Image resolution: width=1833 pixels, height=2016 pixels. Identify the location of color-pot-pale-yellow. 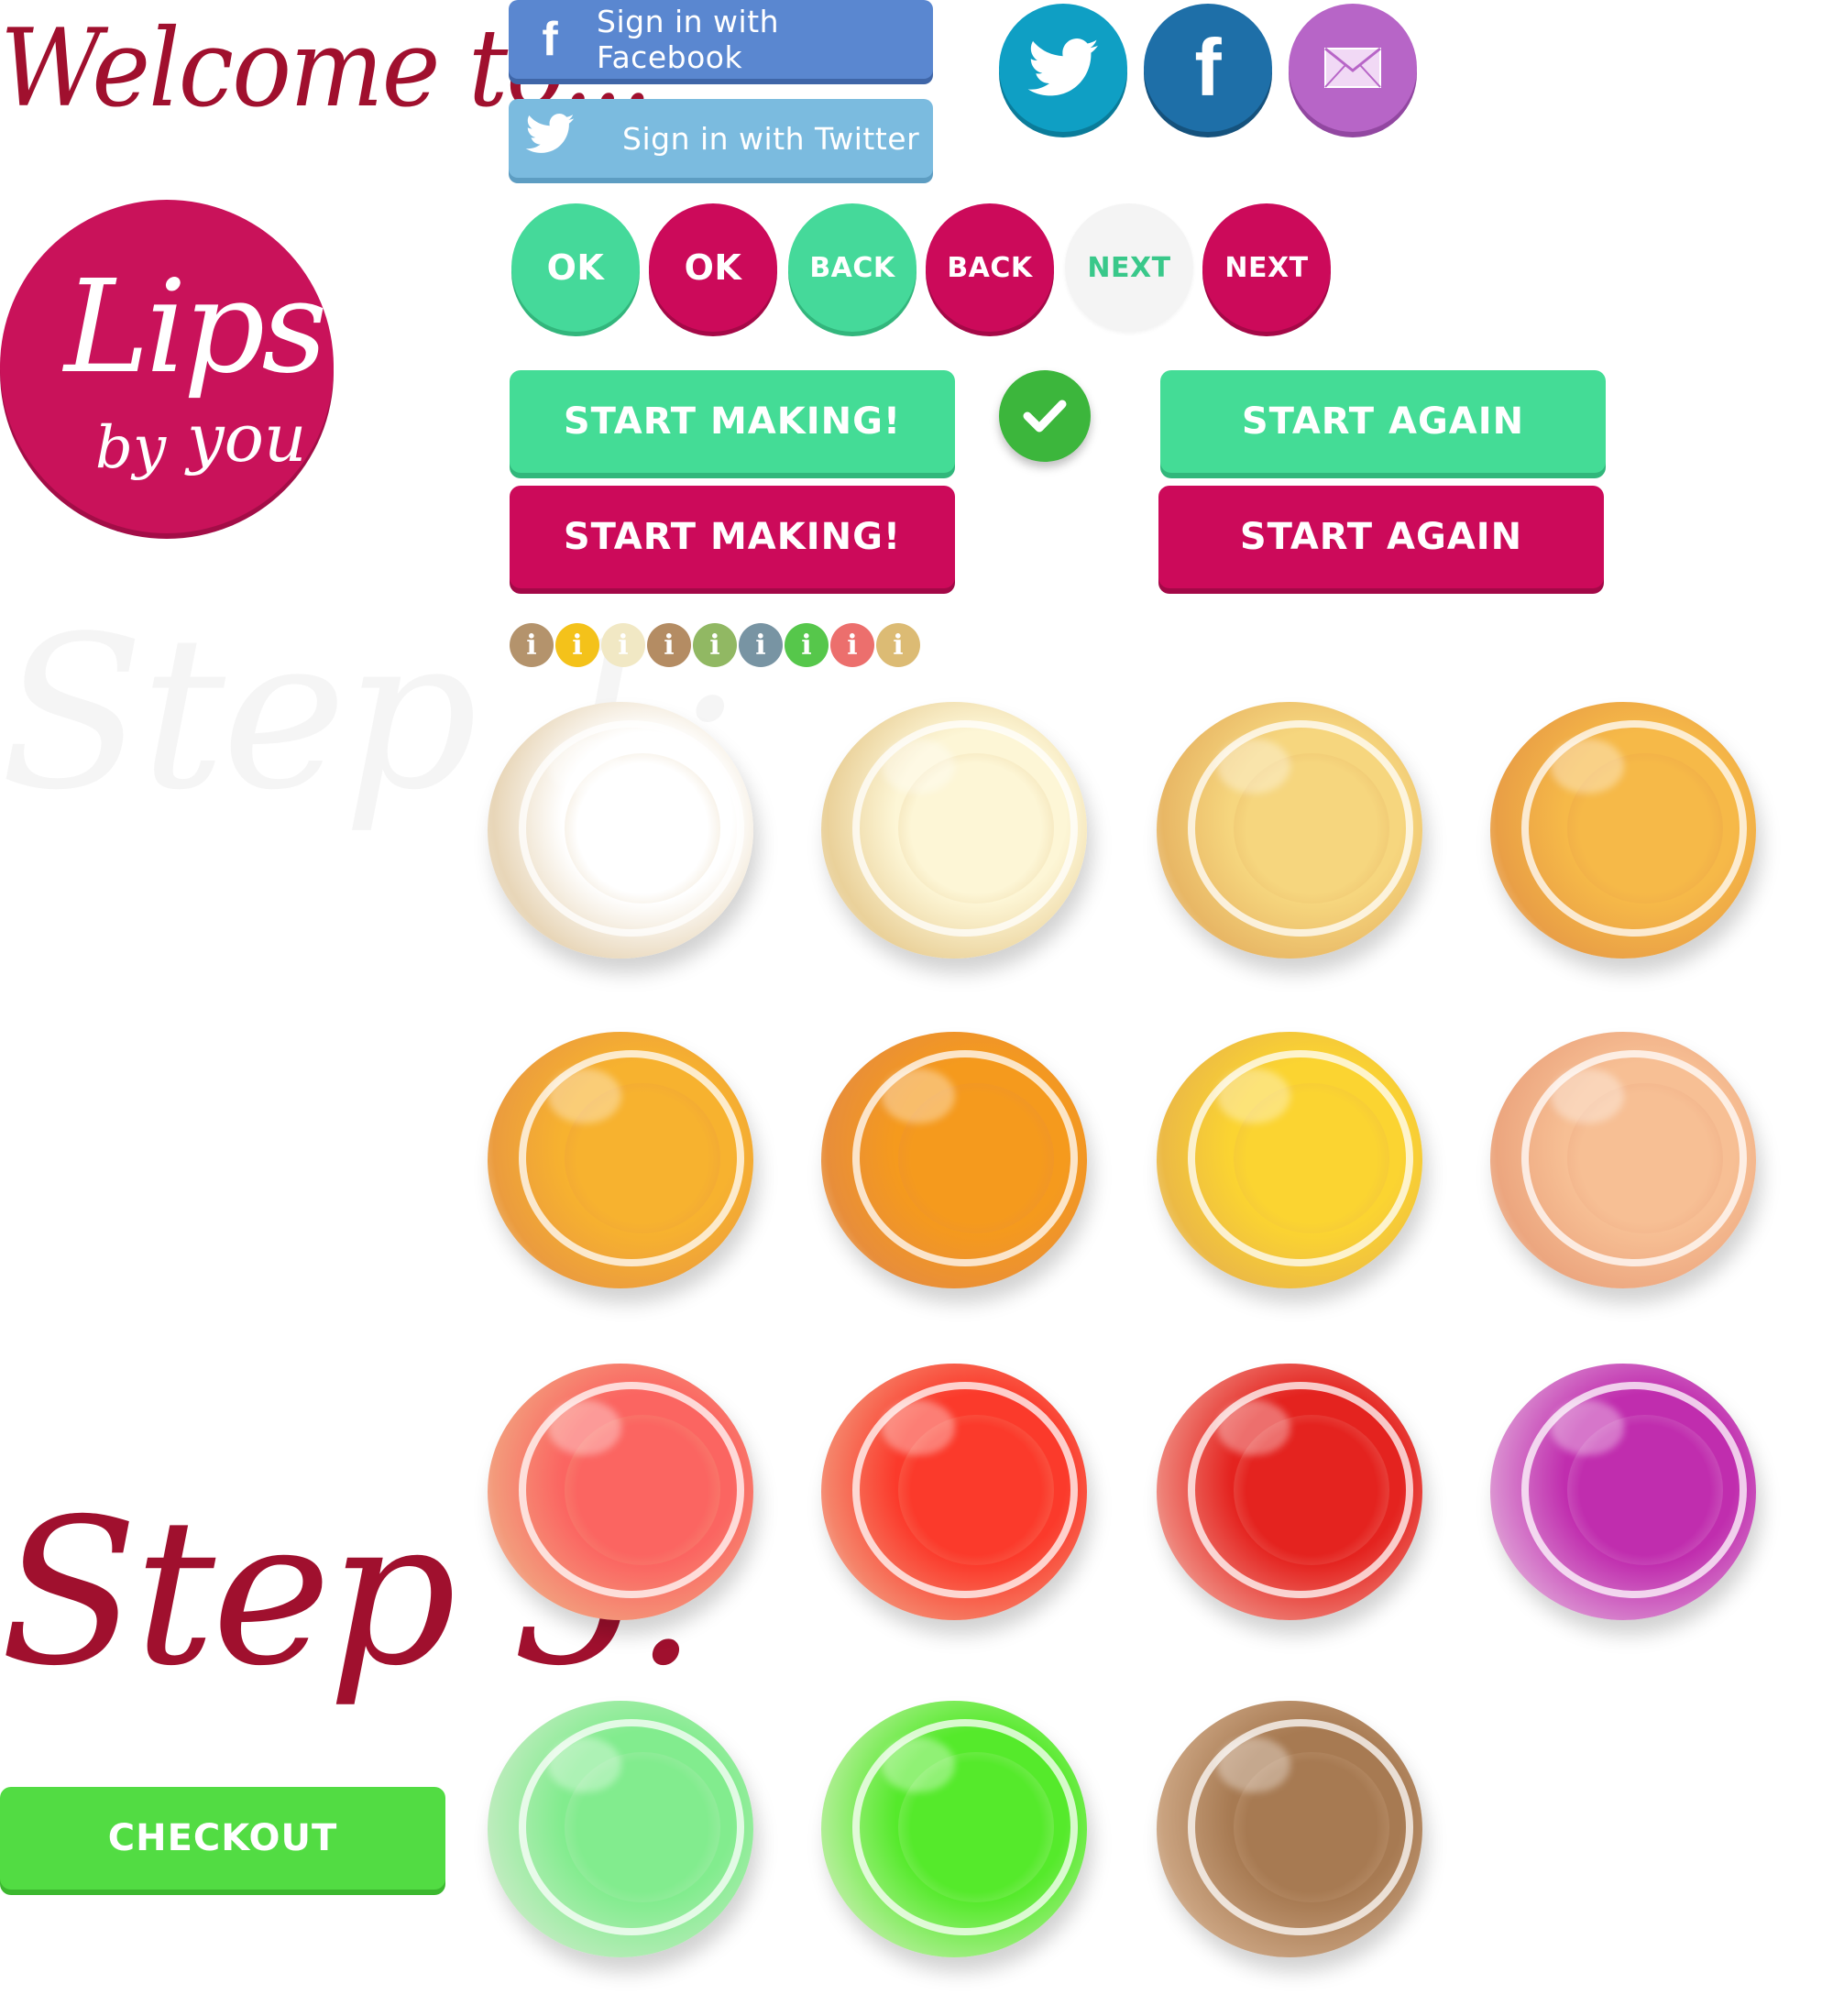
(1289, 830).